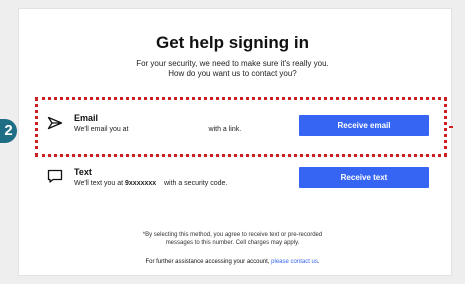 The height and width of the screenshot is (284, 465). Describe the element at coordinates (99, 183) in the screenshot. I see `text-desc-prefix: We'll text you at` at that location.